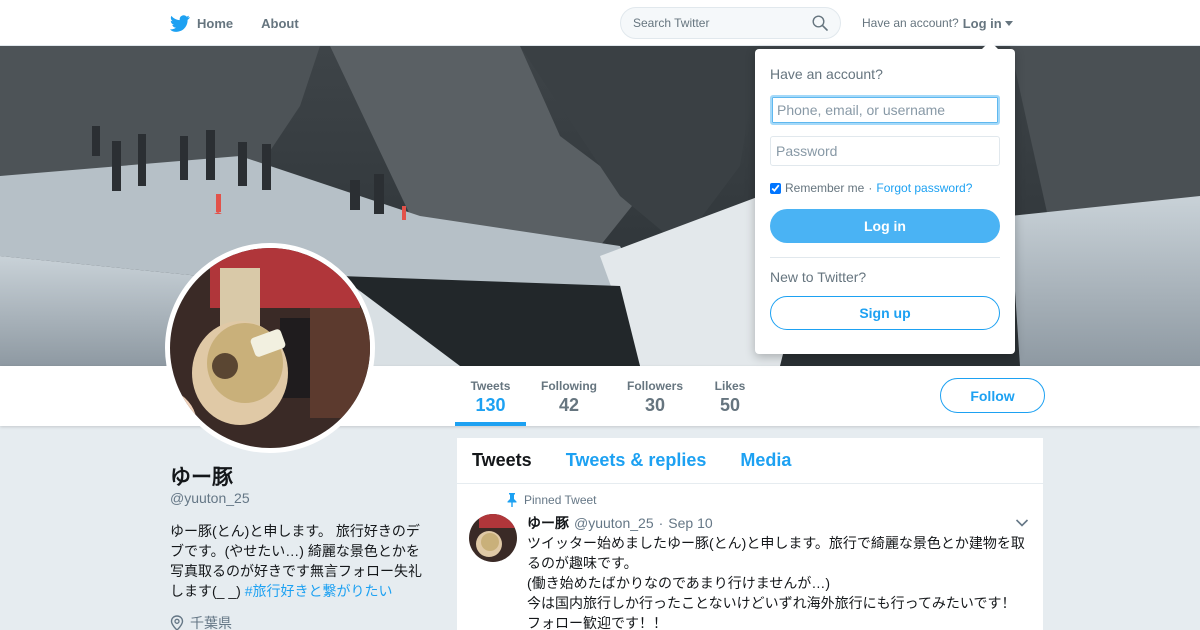 This screenshot has width=1200, height=630. Describe the element at coordinates (655, 405) in the screenshot. I see `stat-followers-value: 30` at that location.